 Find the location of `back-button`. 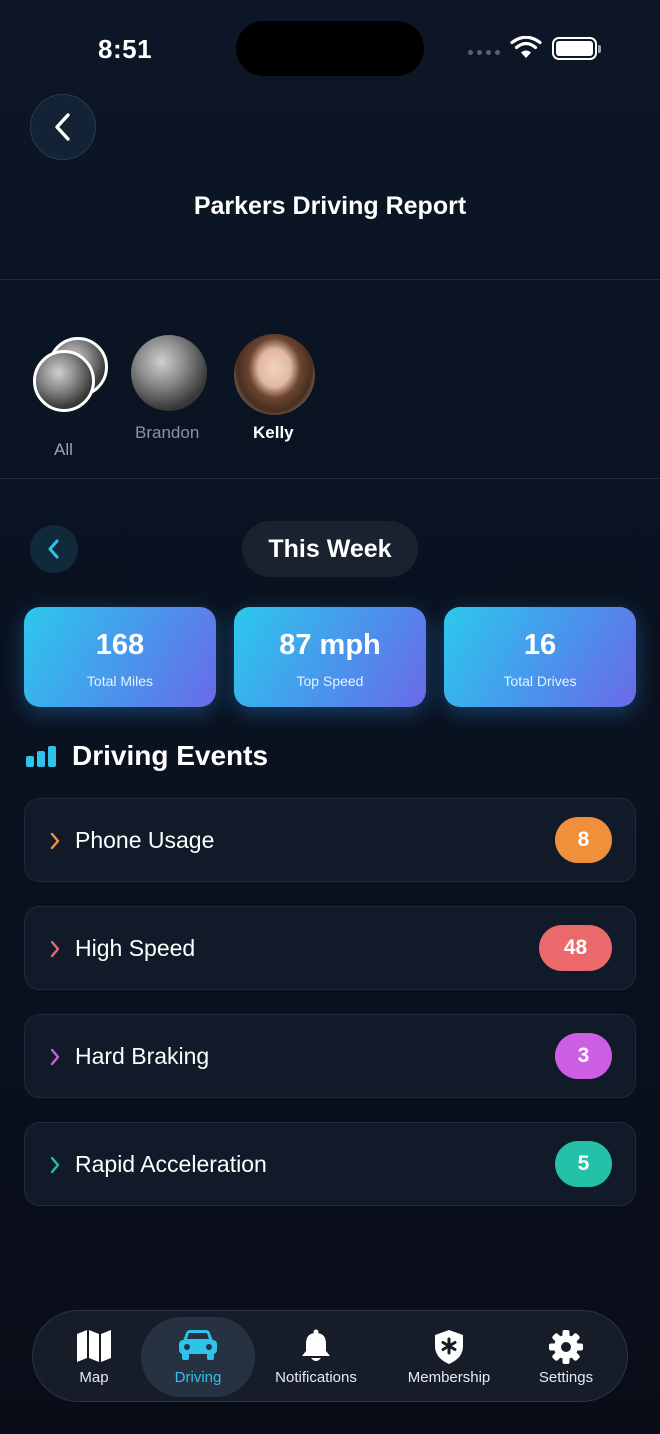

back-button is located at coordinates (63, 127).